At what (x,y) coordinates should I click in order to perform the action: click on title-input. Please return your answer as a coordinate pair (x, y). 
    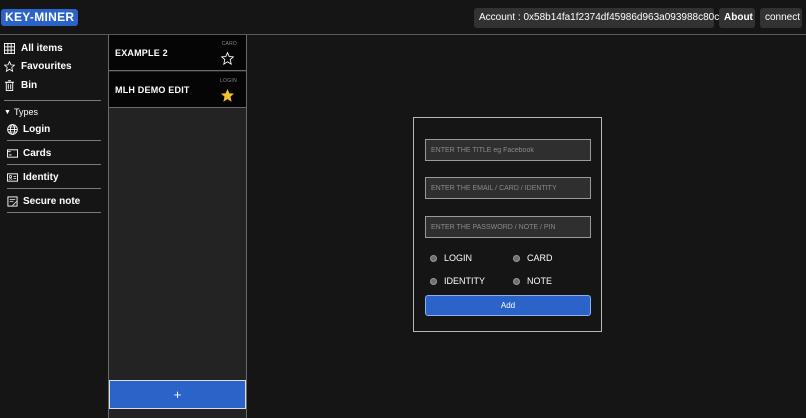
    Looking at the image, I should click on (508, 150).